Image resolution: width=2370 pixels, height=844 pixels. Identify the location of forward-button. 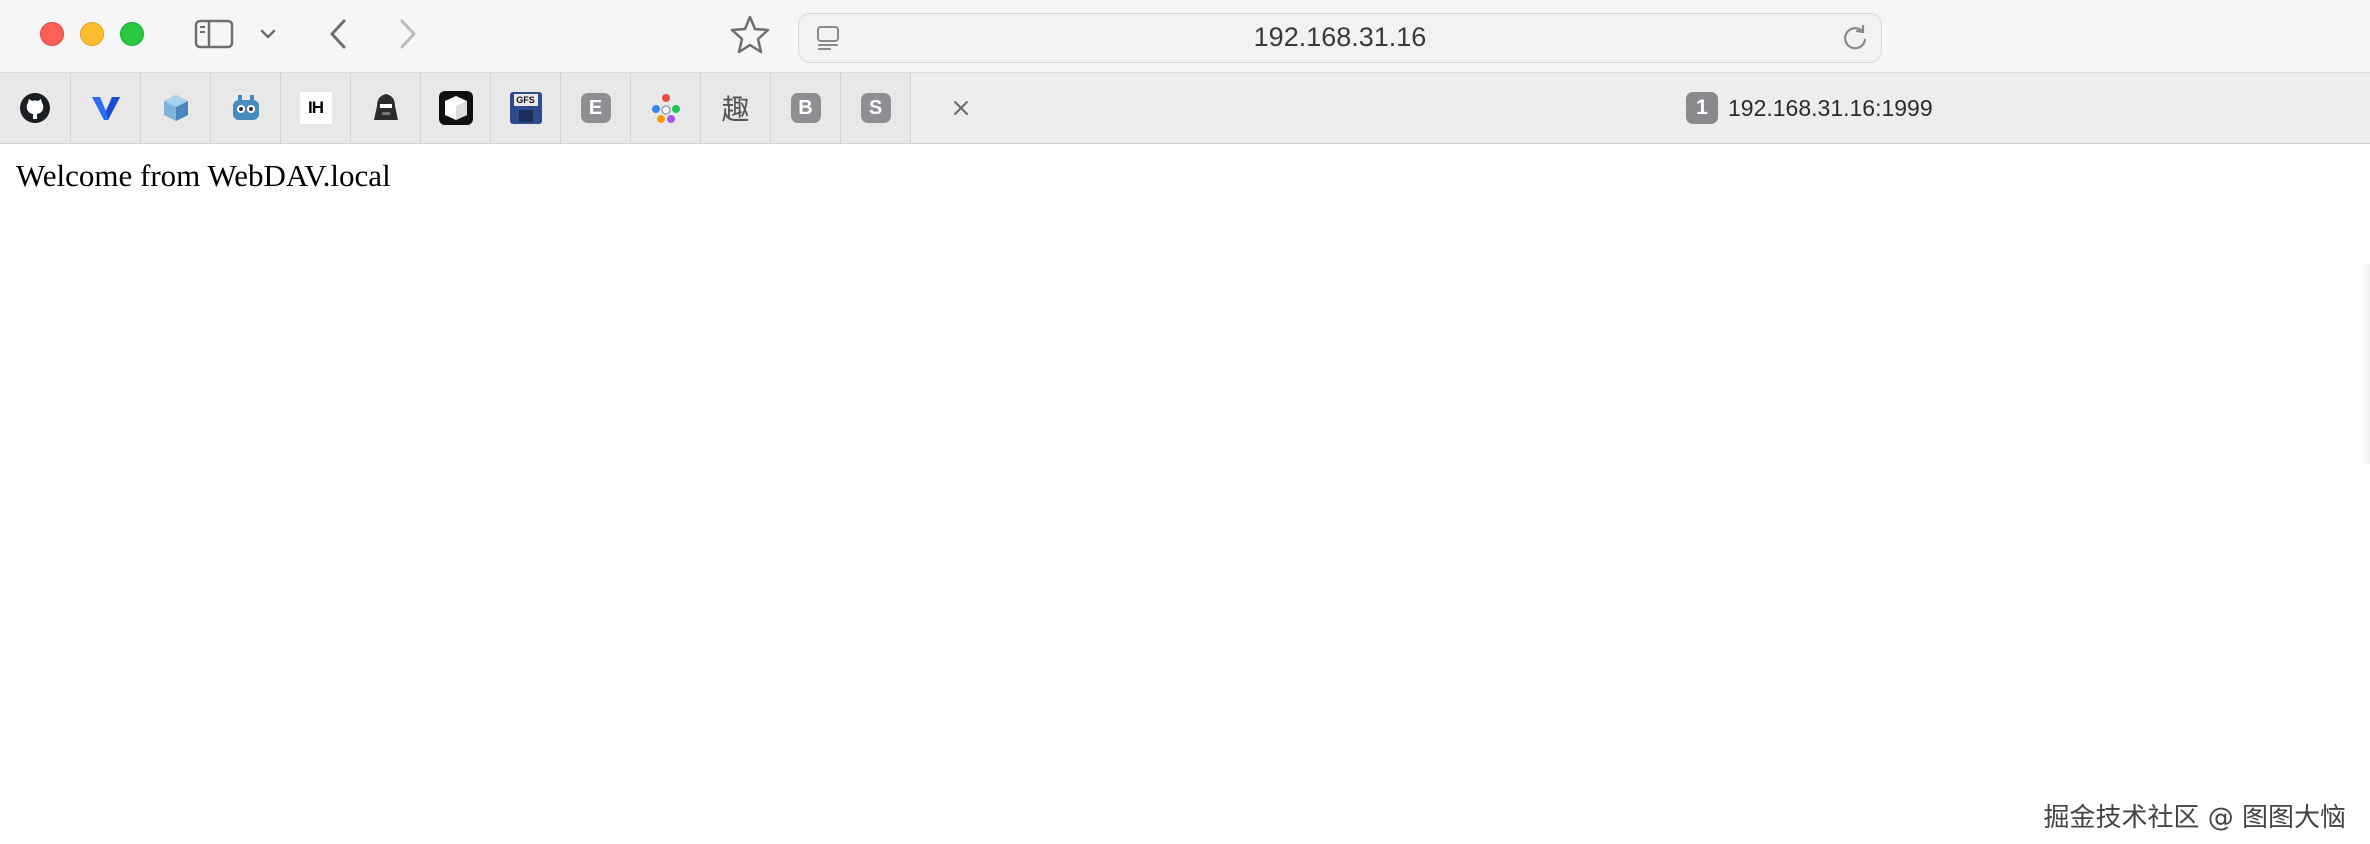
(408, 34).